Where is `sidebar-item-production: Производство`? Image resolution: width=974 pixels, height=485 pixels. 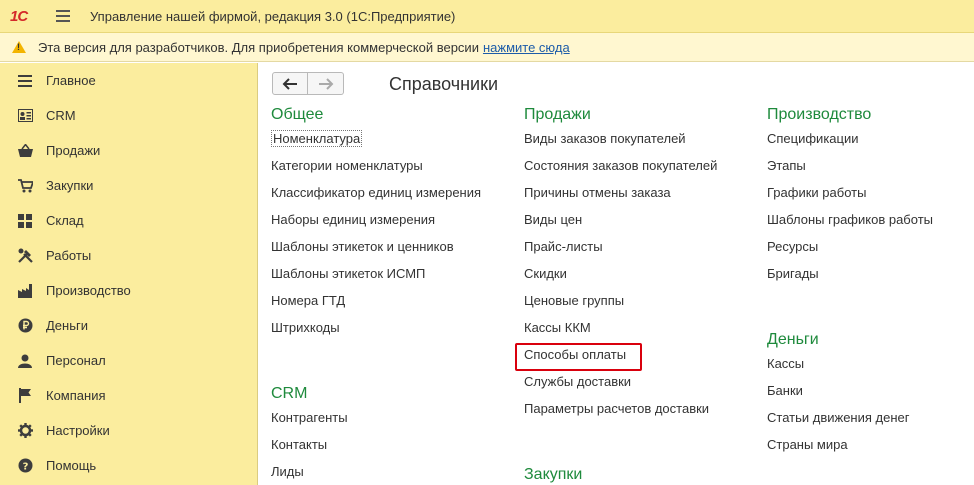 sidebar-item-production: Производство is located at coordinates (128, 290).